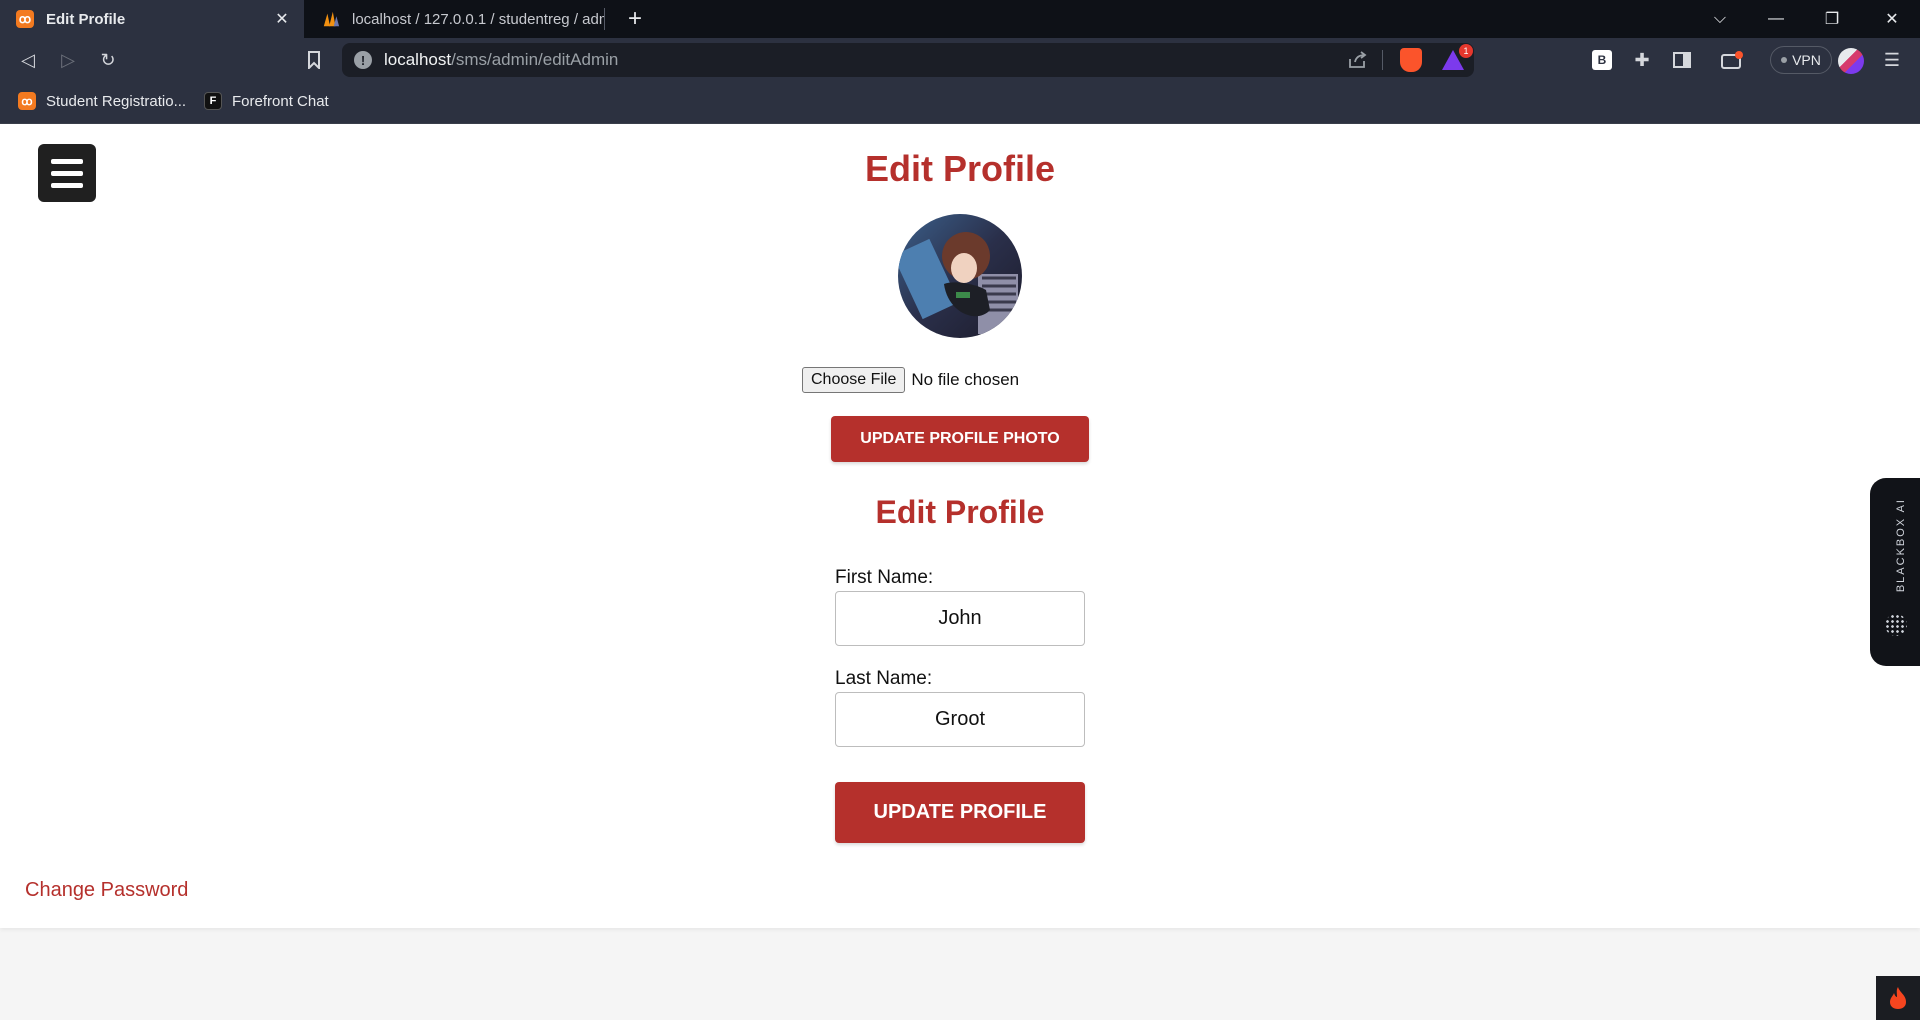  What do you see at coordinates (1801, 60) in the screenshot?
I see `vpn-button: VPN` at bounding box center [1801, 60].